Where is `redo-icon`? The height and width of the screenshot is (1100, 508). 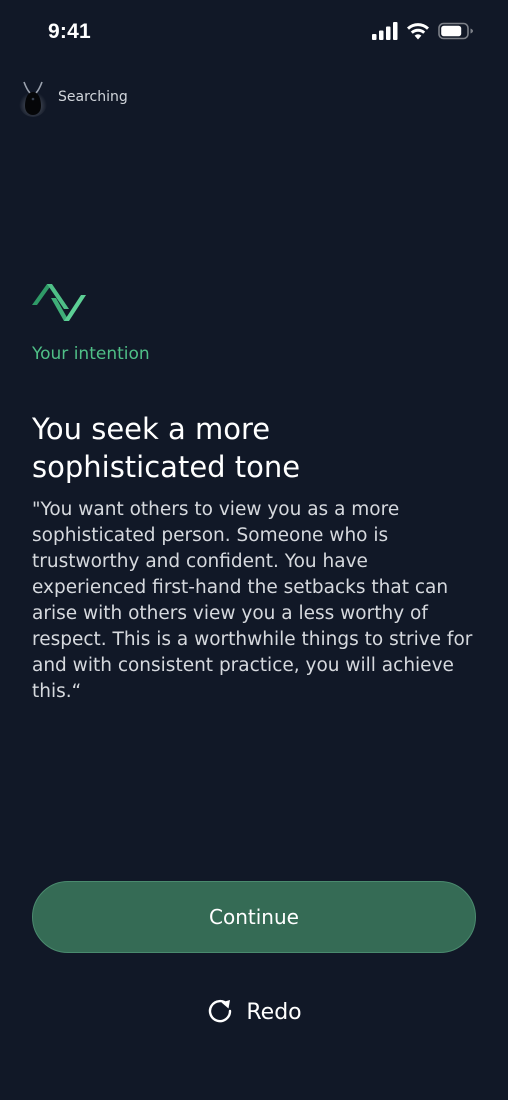 redo-icon is located at coordinates (220, 1012).